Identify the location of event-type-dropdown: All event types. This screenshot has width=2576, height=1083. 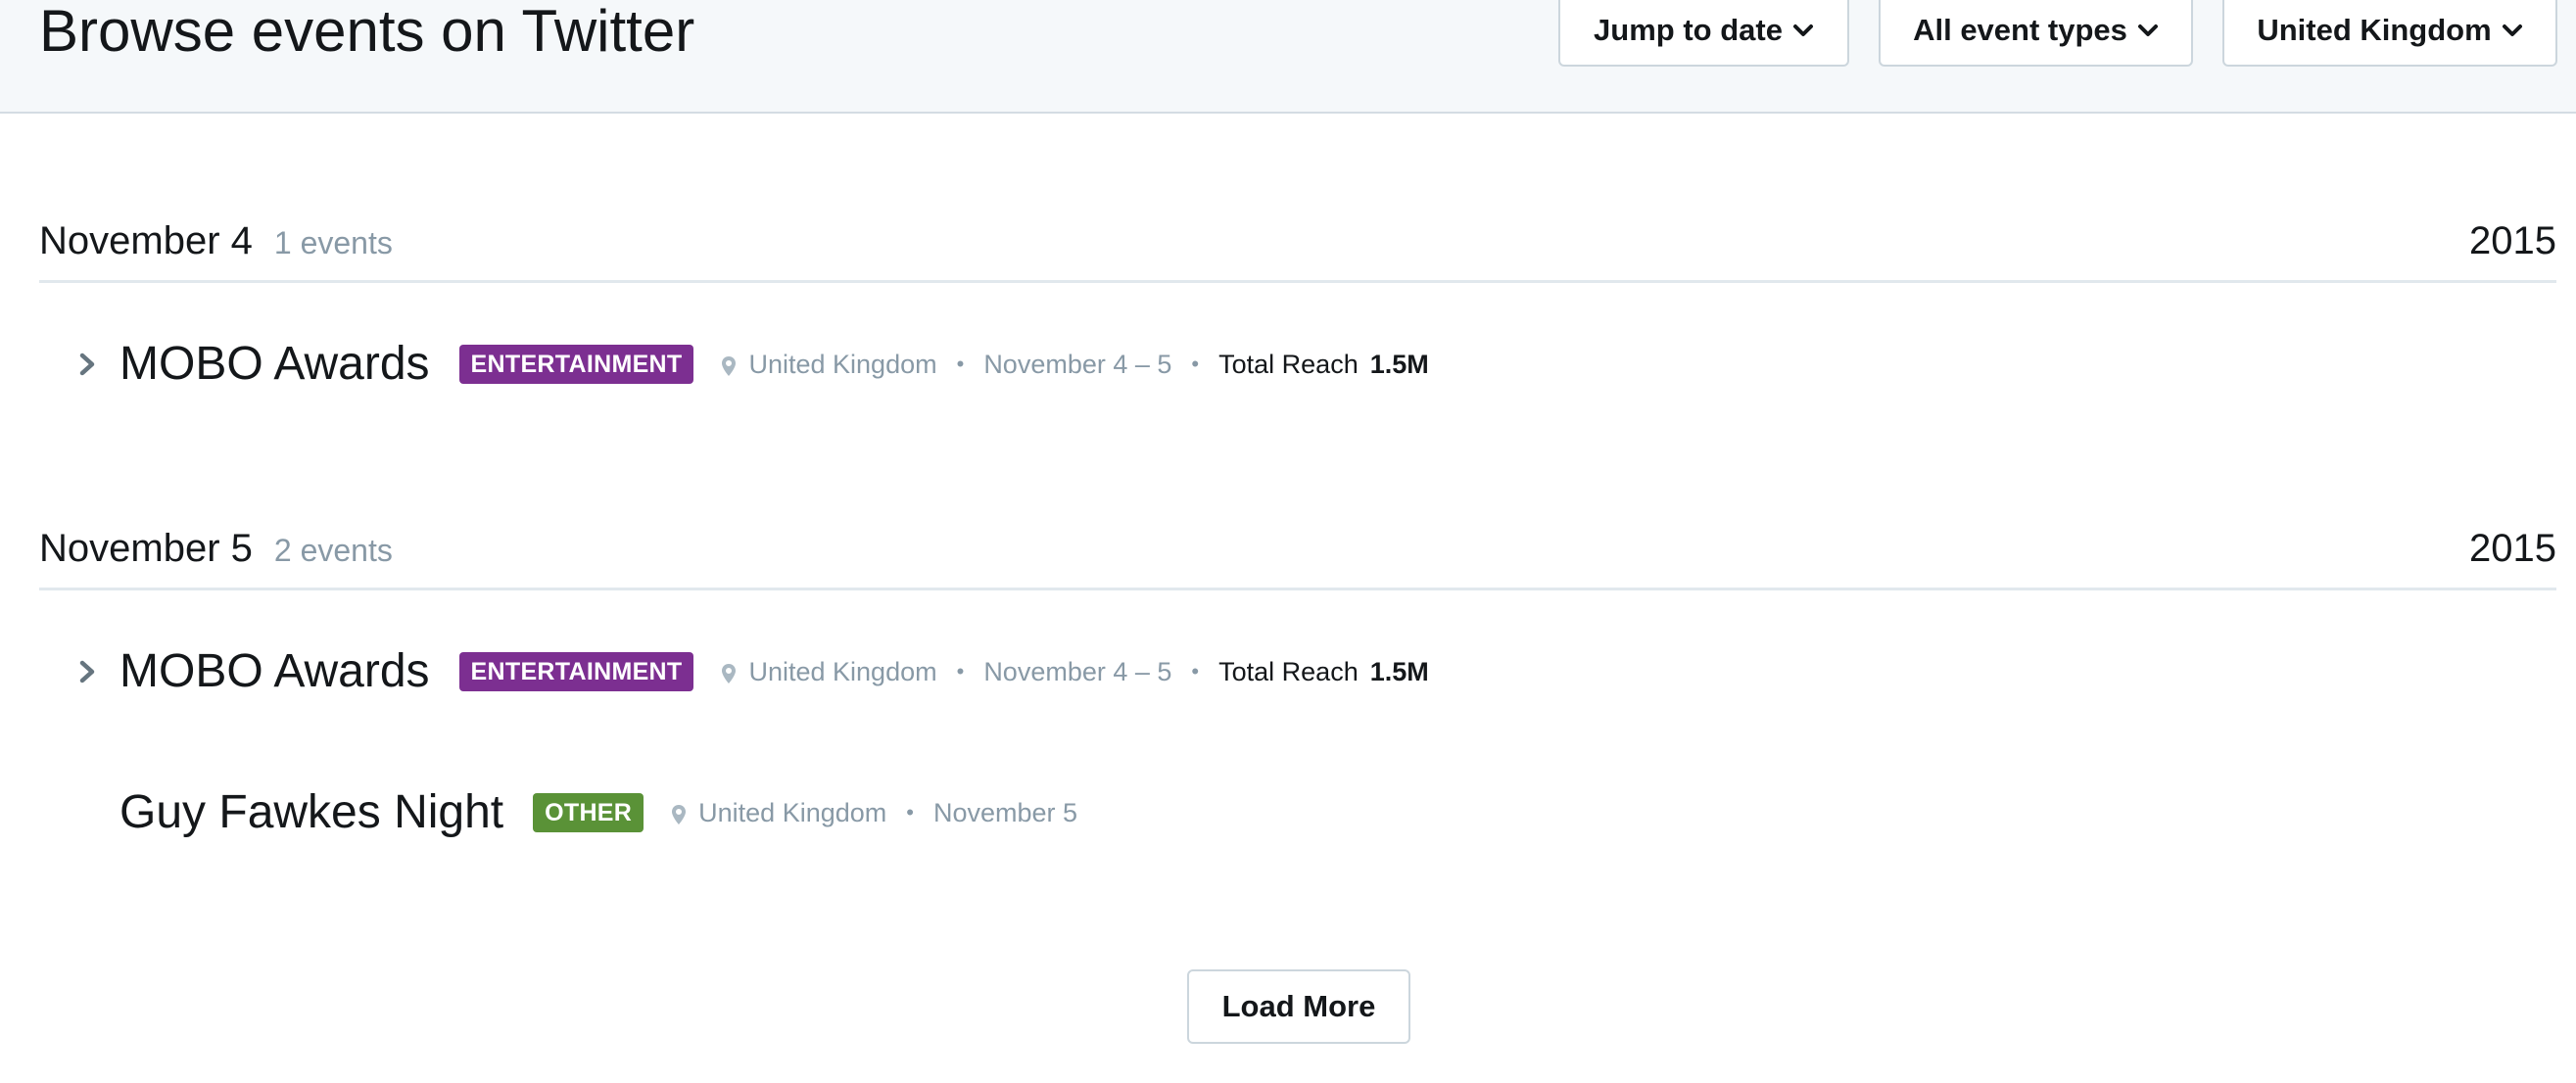
(2036, 33).